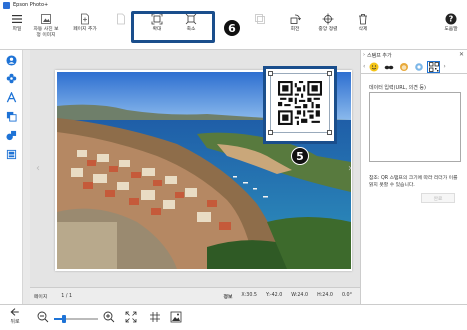  I want to click on tab-glasses, so click(388, 67).